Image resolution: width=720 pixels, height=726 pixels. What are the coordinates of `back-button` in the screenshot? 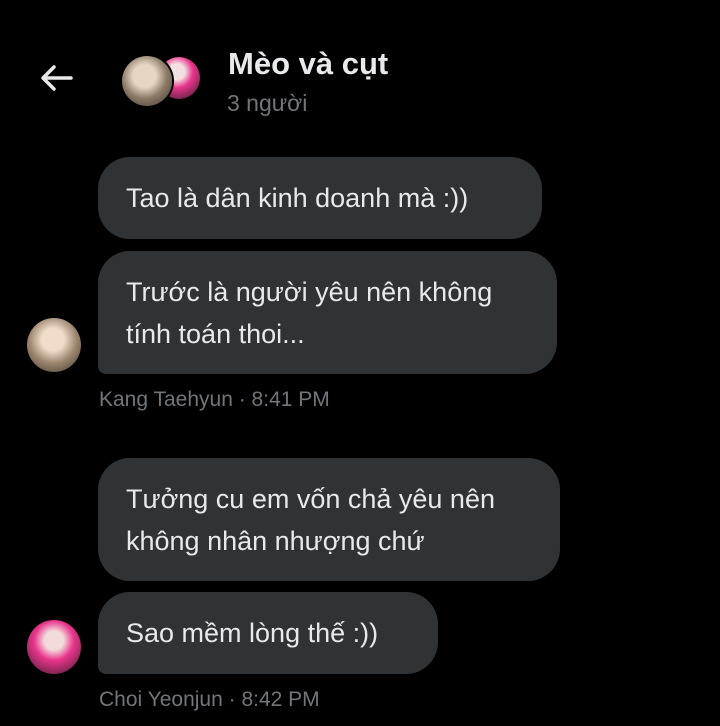 It's located at (56, 78).